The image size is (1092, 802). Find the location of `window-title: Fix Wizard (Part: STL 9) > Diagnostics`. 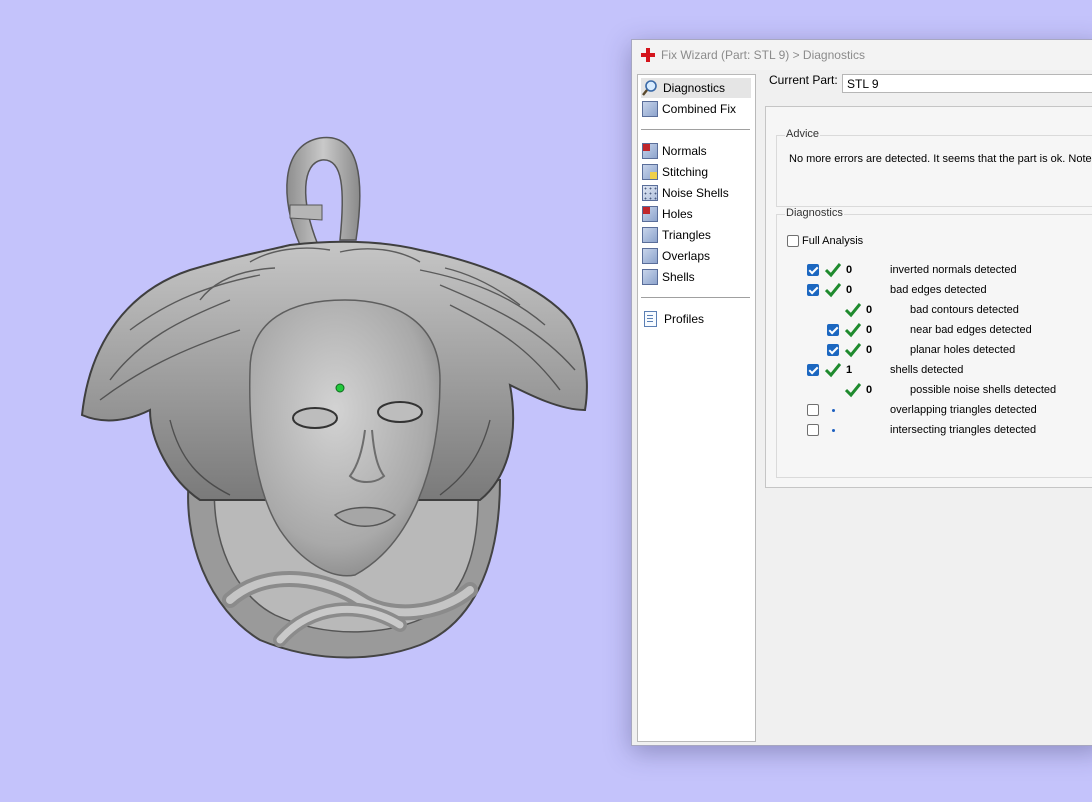

window-title: Fix Wizard (Part: STL 9) > Diagnostics is located at coordinates (763, 55).